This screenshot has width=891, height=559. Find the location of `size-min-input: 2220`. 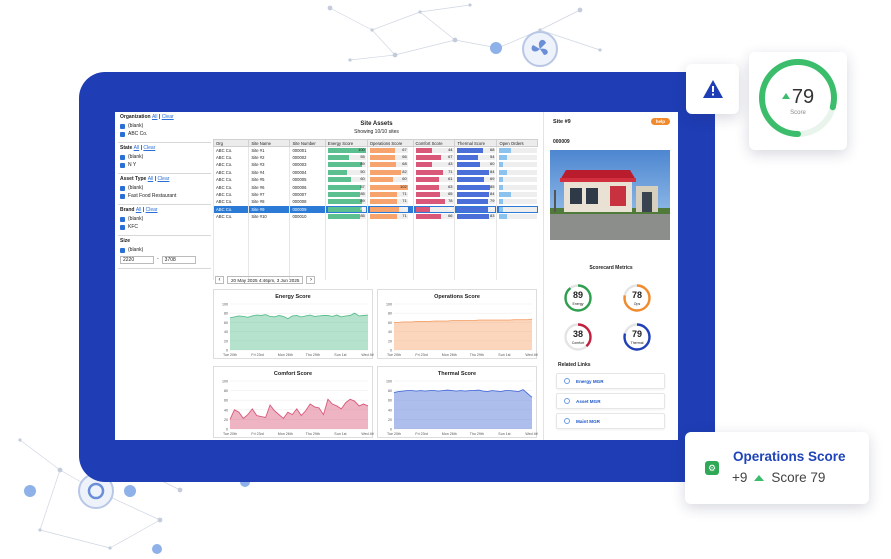

size-min-input: 2220 is located at coordinates (137, 260).